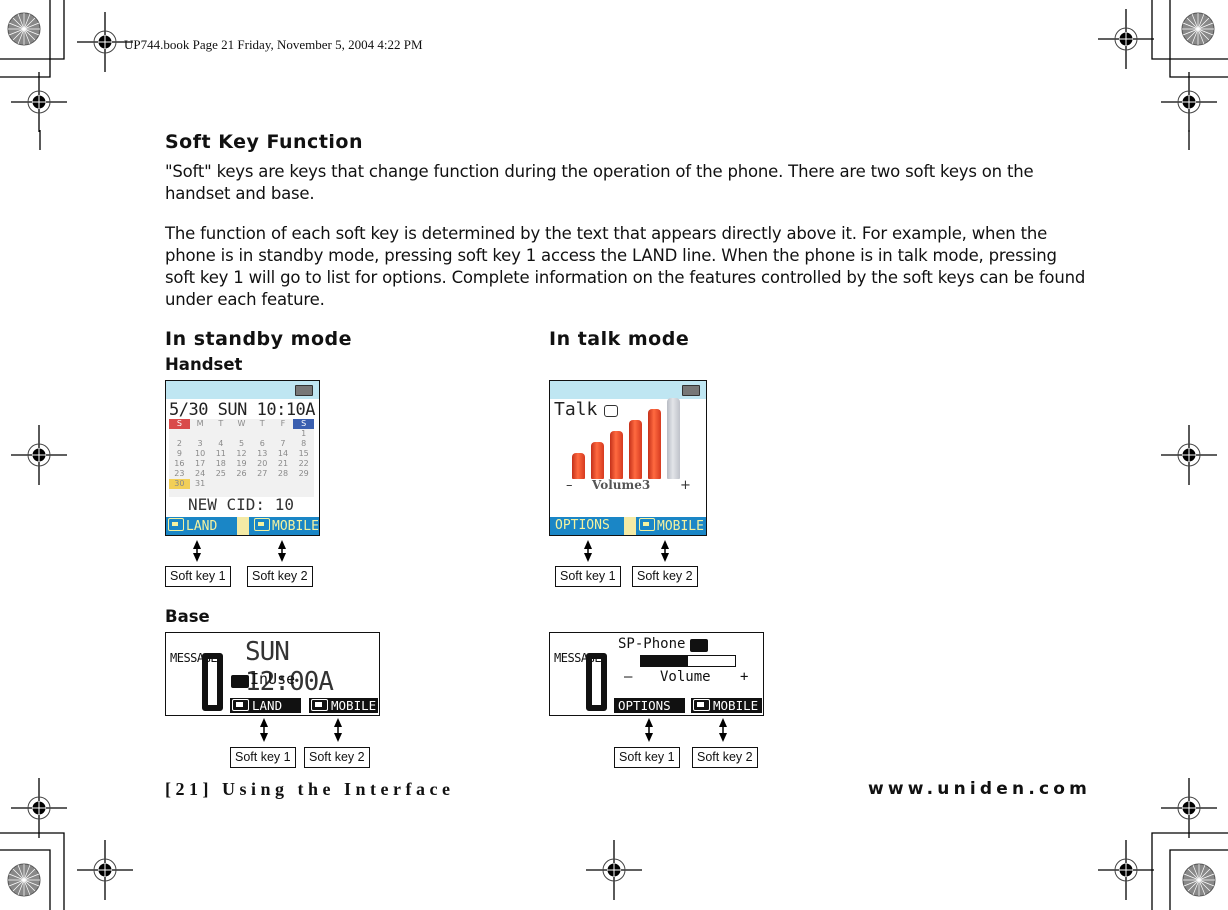  Describe the element at coordinates (649, 705) in the screenshot. I see `soft-key-1-label: OPTIONS` at that location.